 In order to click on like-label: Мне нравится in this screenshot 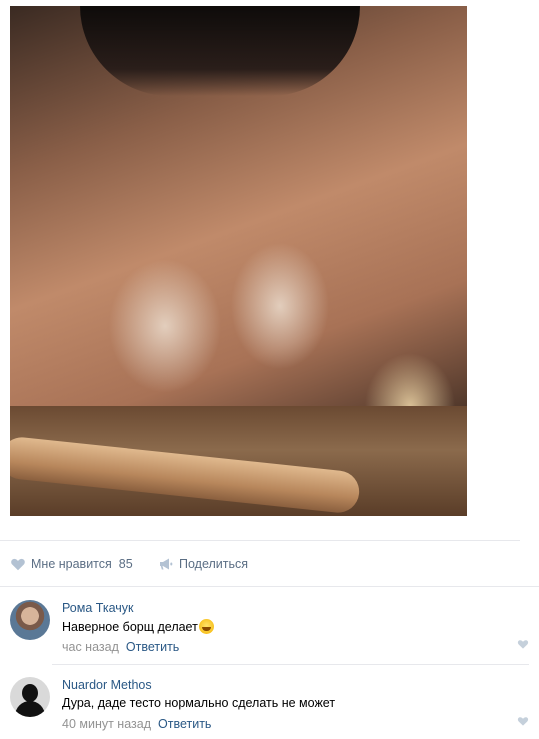, I will do `click(71, 564)`.